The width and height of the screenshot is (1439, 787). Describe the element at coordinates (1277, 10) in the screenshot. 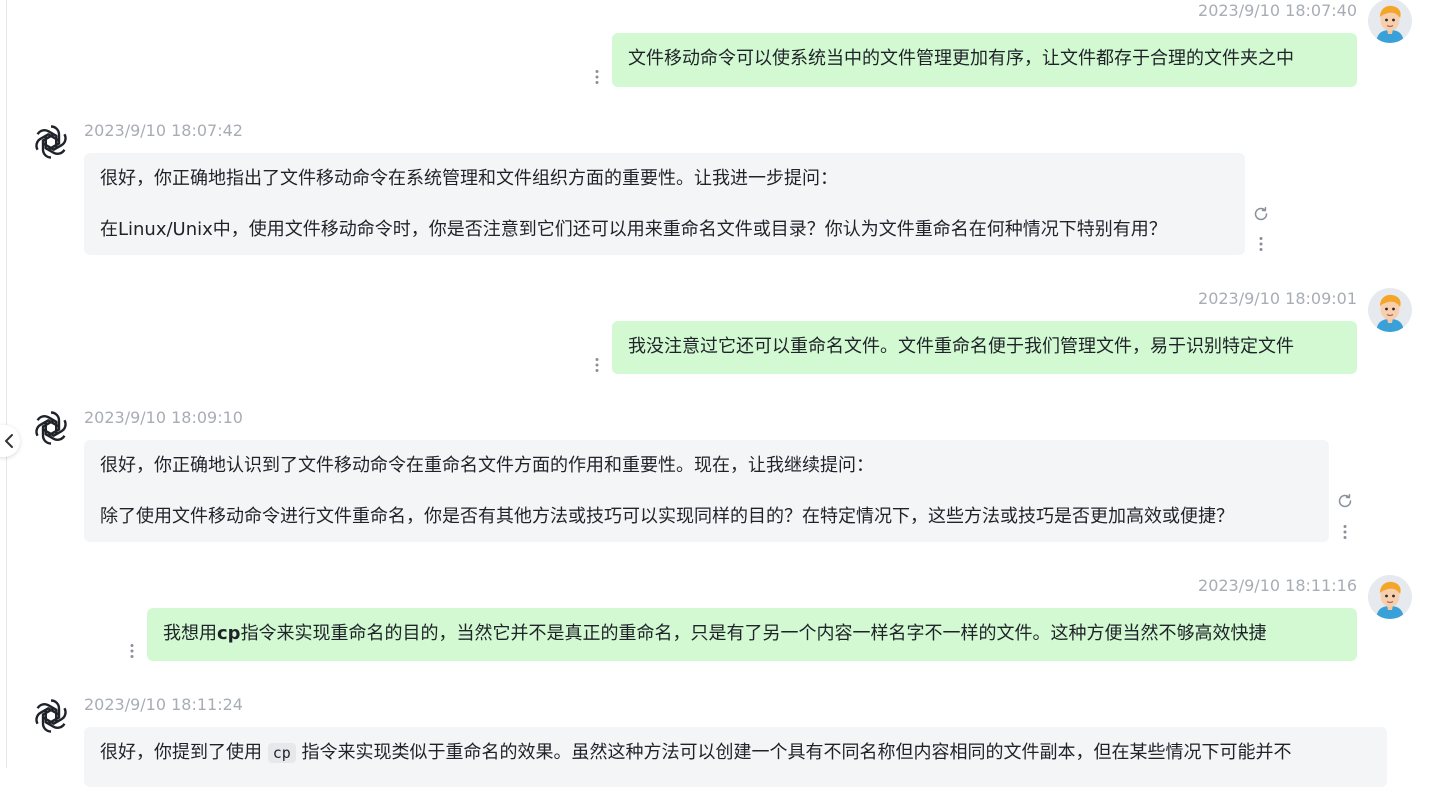

I see `message-timestamp: 2023/9/10 18:07:40` at that location.